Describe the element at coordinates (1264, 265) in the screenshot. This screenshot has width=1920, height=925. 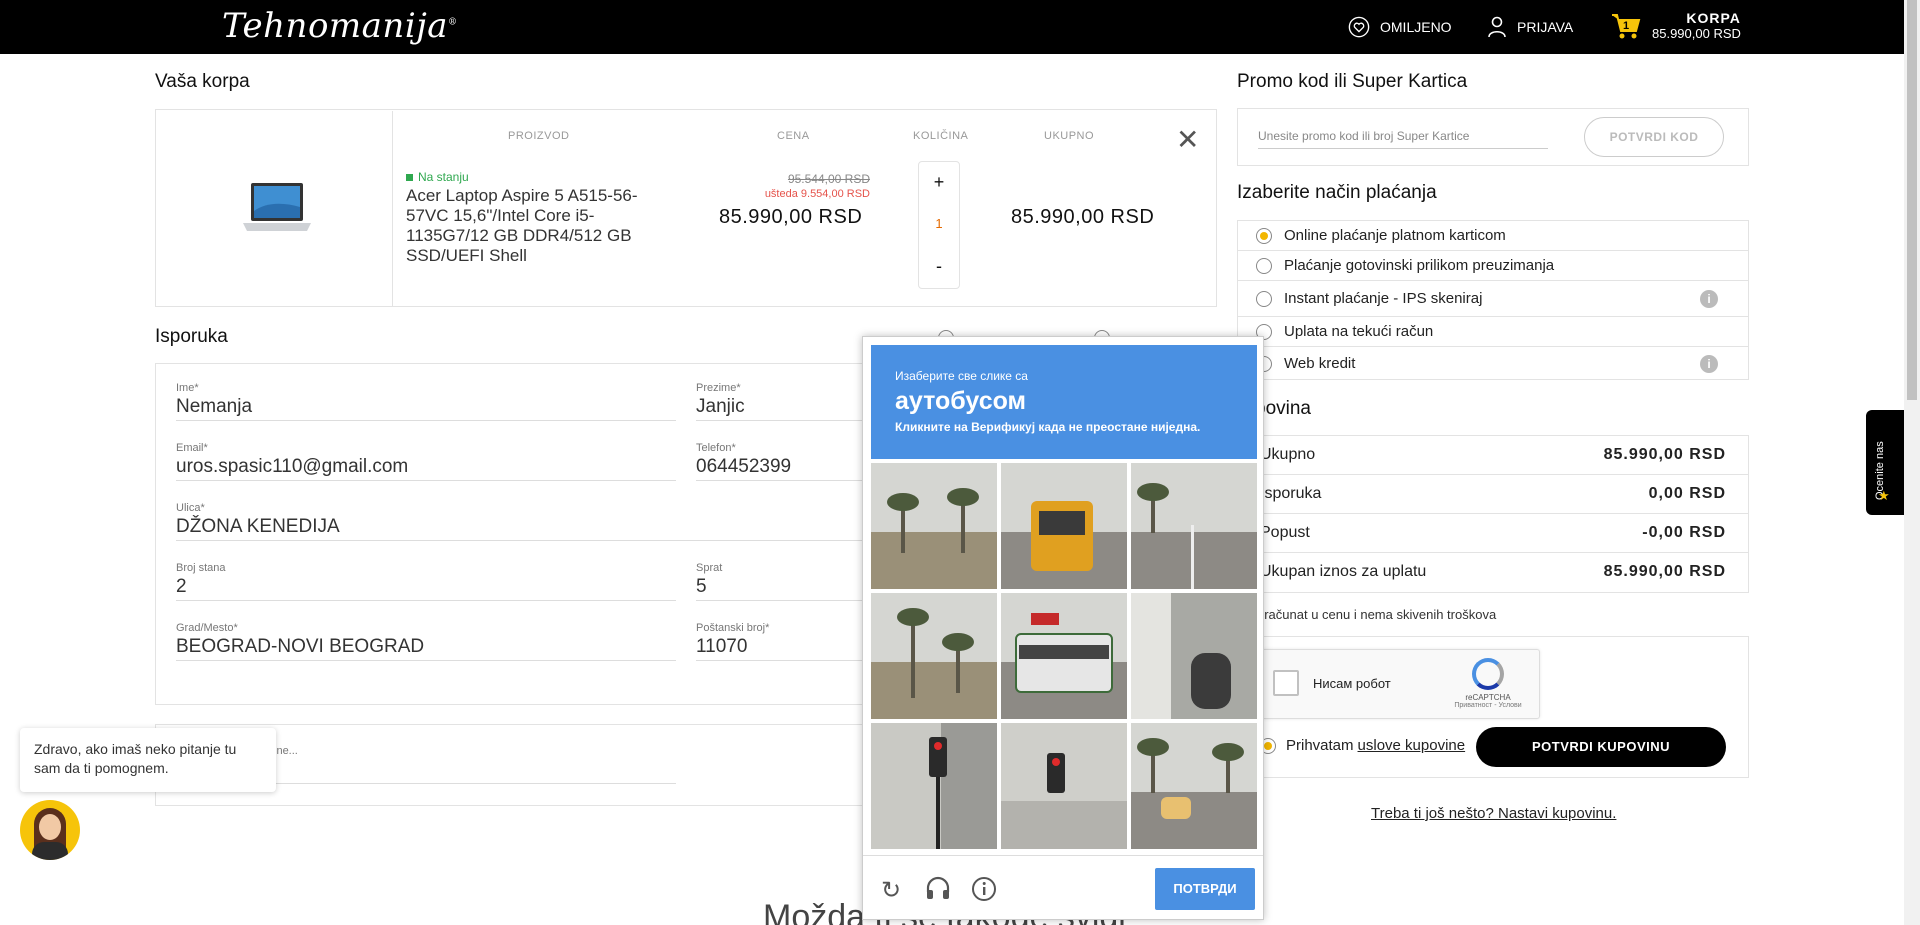
I see `payment-radio-cash` at that location.